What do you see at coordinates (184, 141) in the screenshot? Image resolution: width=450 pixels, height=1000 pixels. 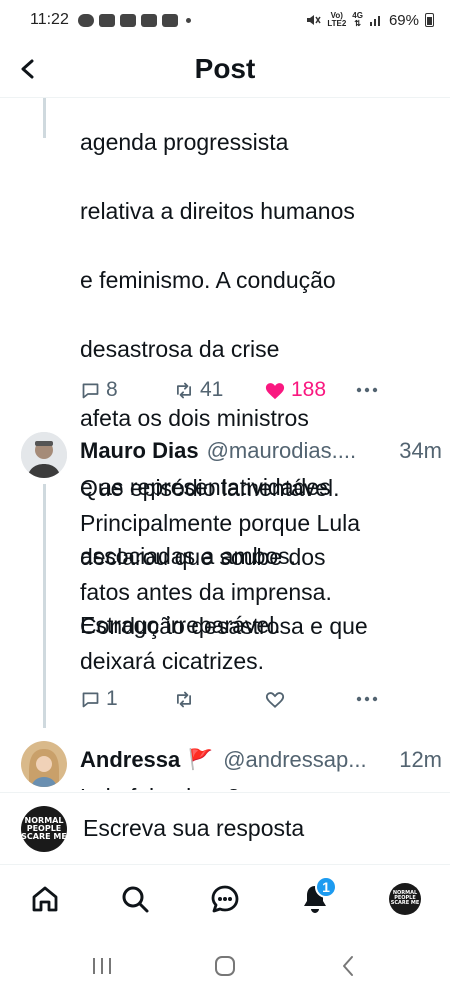 I see `main-tweet-line: agenda progressista` at bounding box center [184, 141].